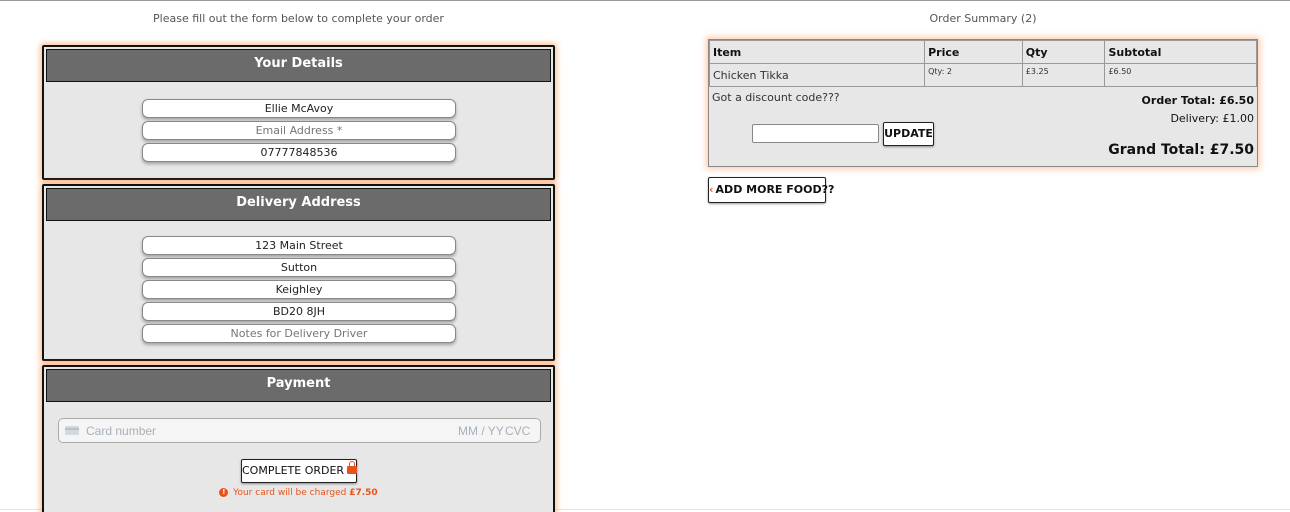 The width and height of the screenshot is (1290, 512). Describe the element at coordinates (908, 134) in the screenshot. I see `update-button: UPDATE` at that location.